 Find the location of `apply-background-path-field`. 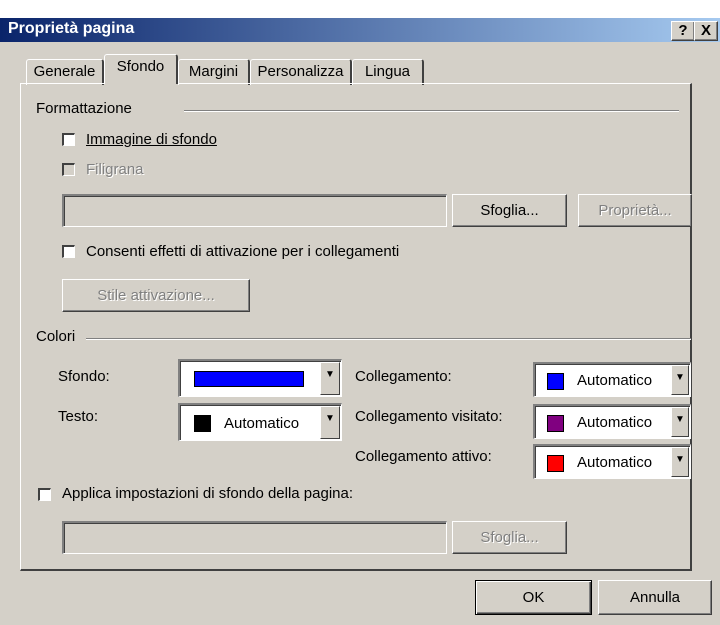

apply-background-path-field is located at coordinates (254, 537).